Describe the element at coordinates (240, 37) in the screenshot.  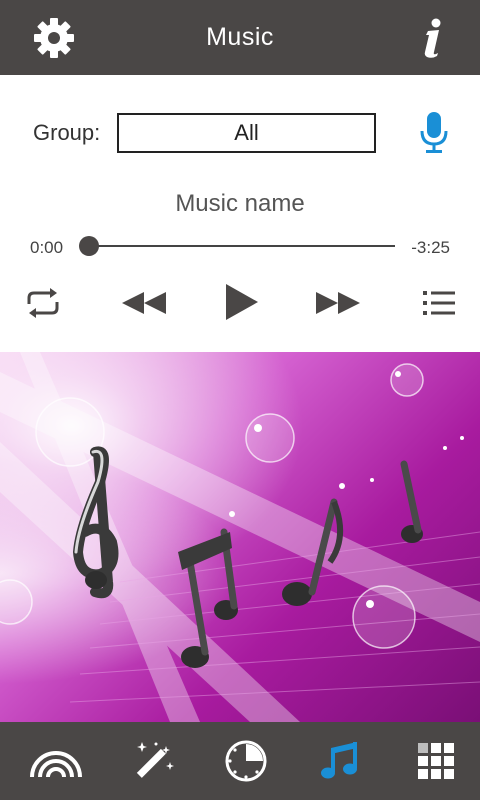
I see `top-bar: Music` at that location.